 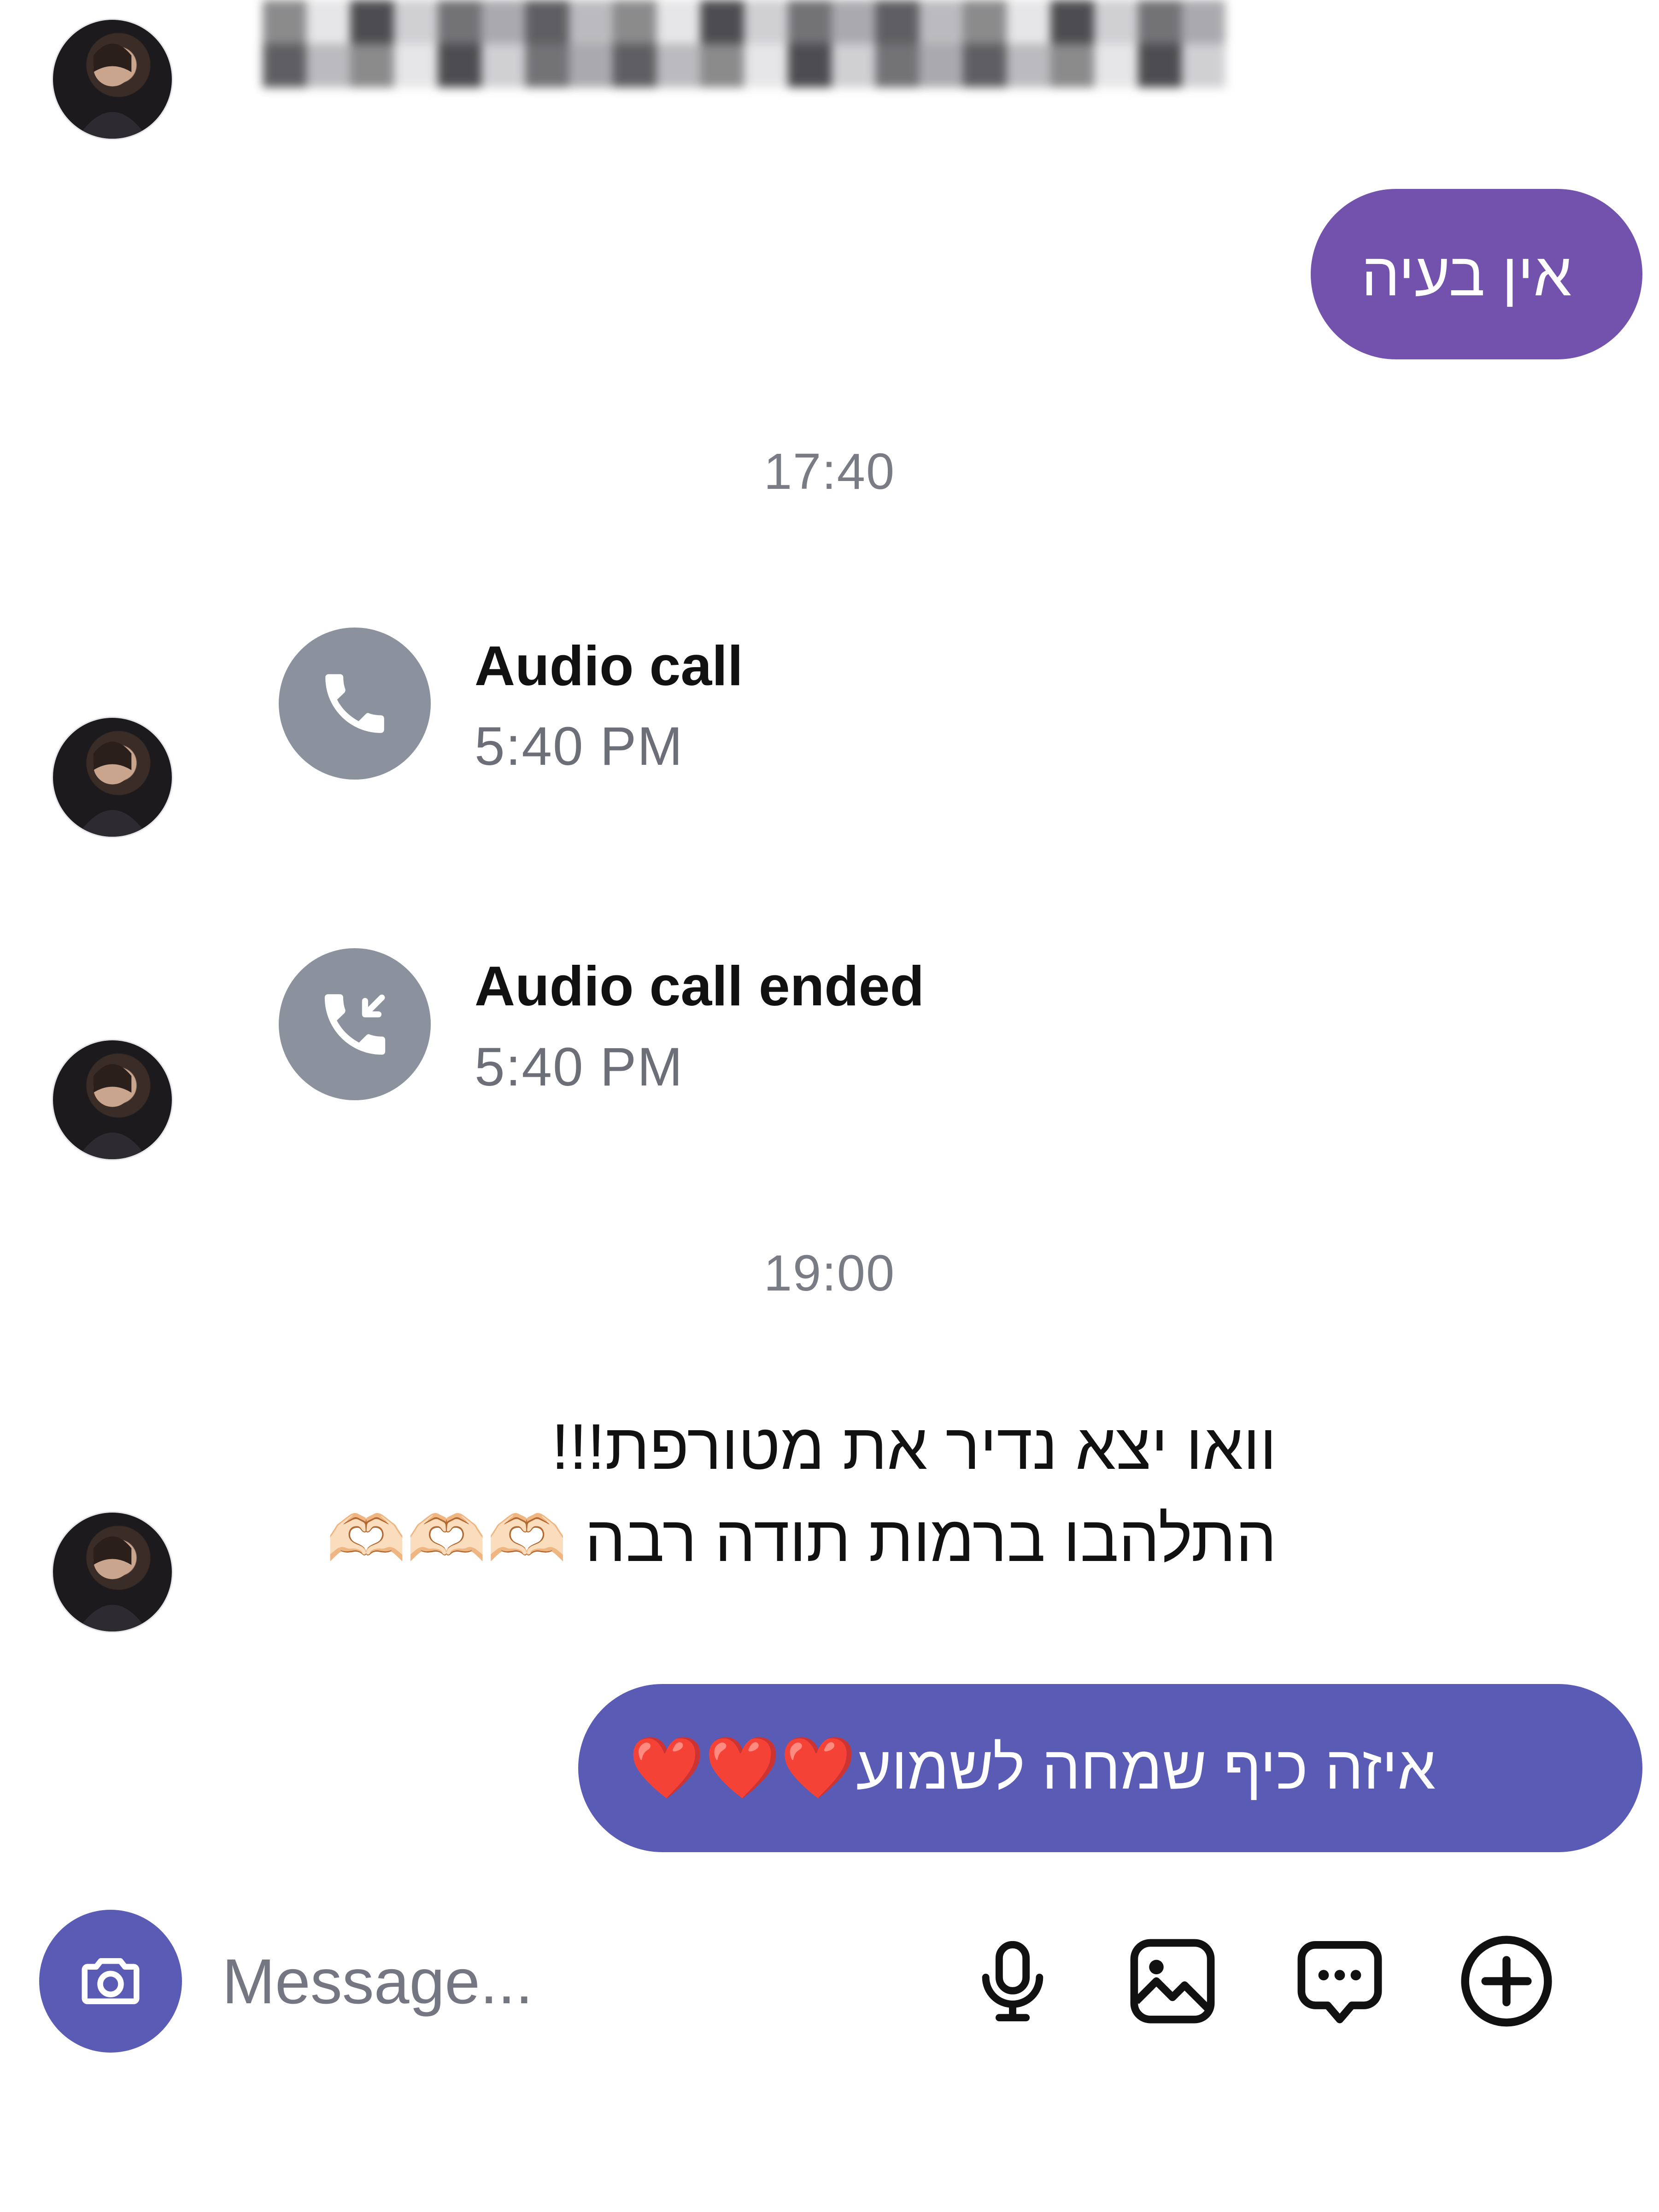 I want to click on message-input, so click(x=567, y=1981).